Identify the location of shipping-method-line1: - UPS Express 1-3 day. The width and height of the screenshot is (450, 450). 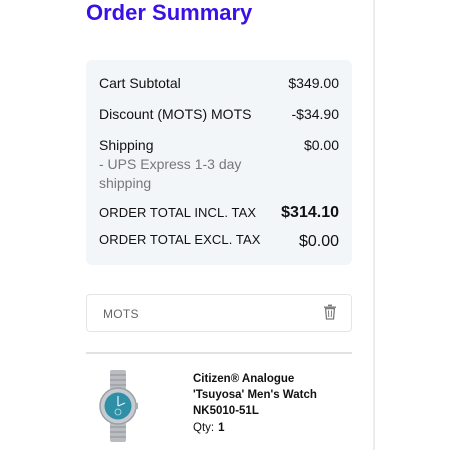
(170, 164).